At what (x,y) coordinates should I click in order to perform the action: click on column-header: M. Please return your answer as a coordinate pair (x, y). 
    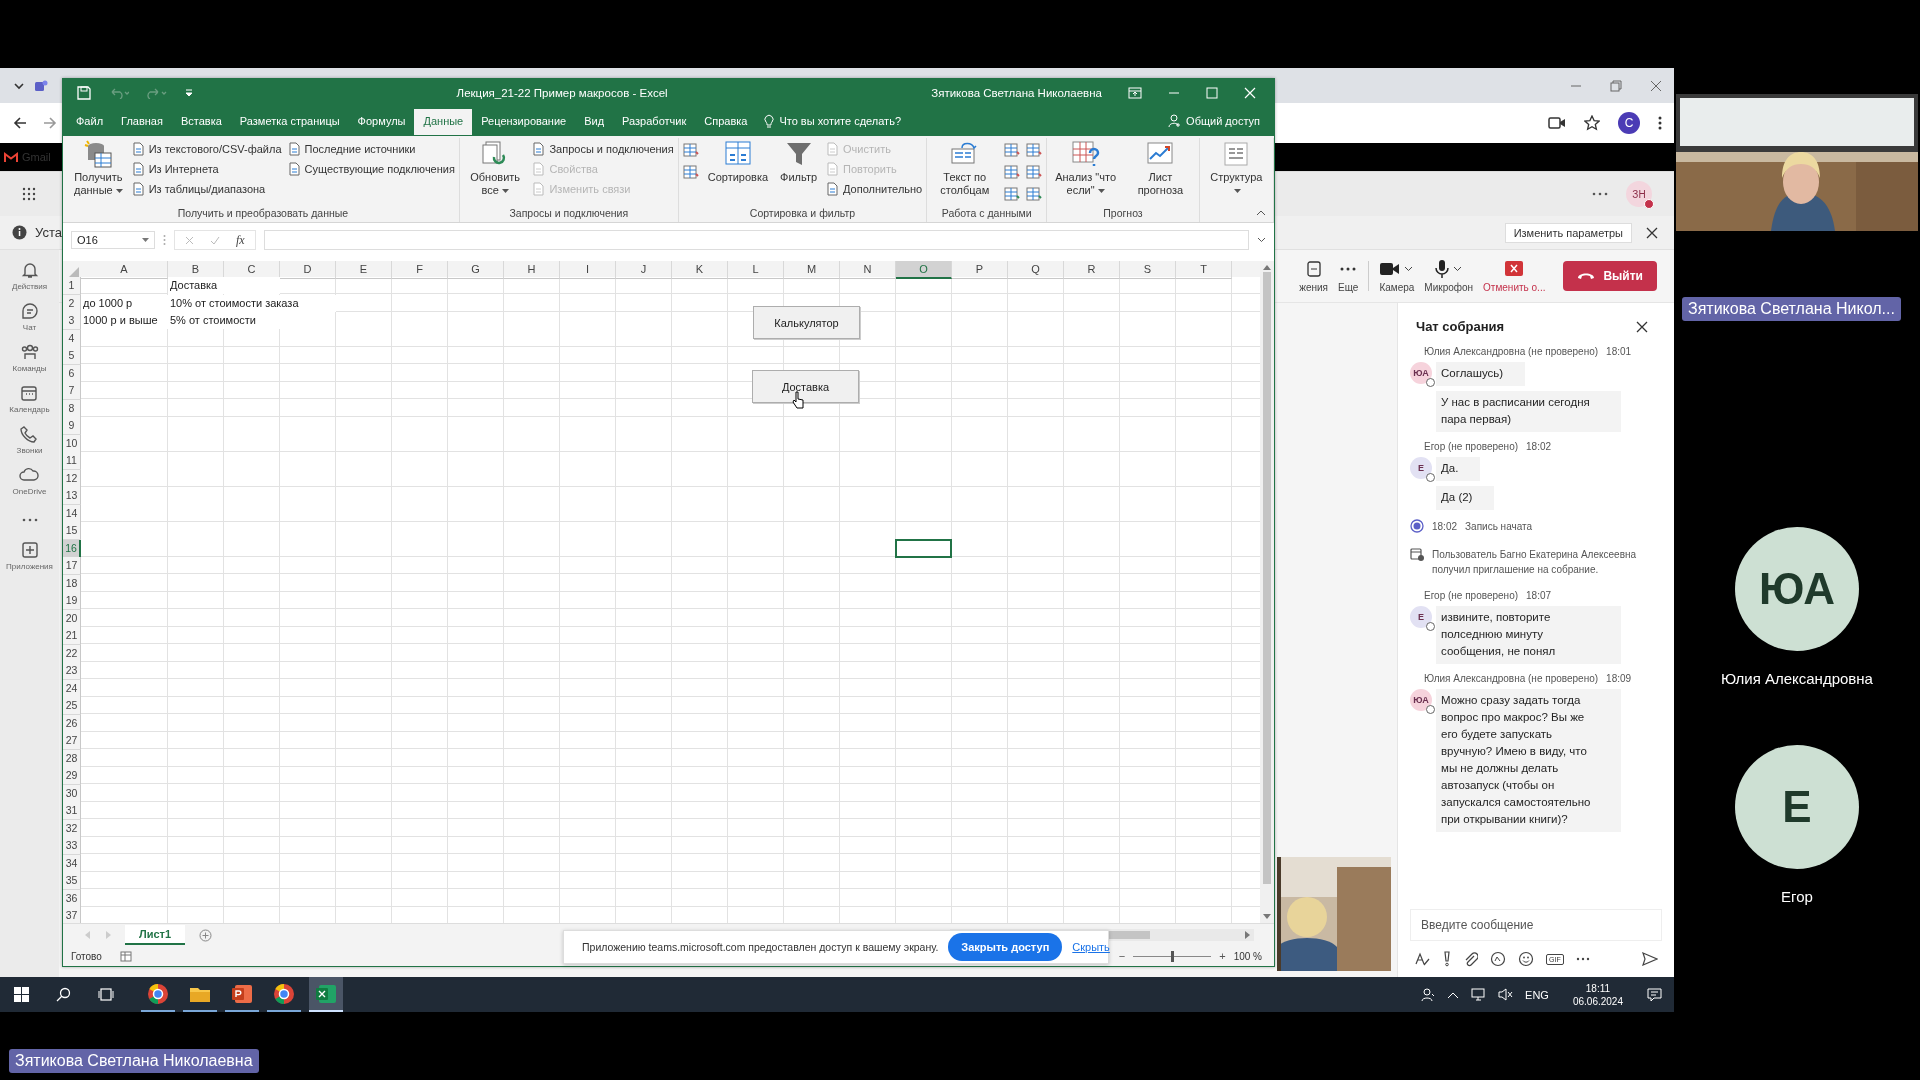
    Looking at the image, I should click on (812, 270).